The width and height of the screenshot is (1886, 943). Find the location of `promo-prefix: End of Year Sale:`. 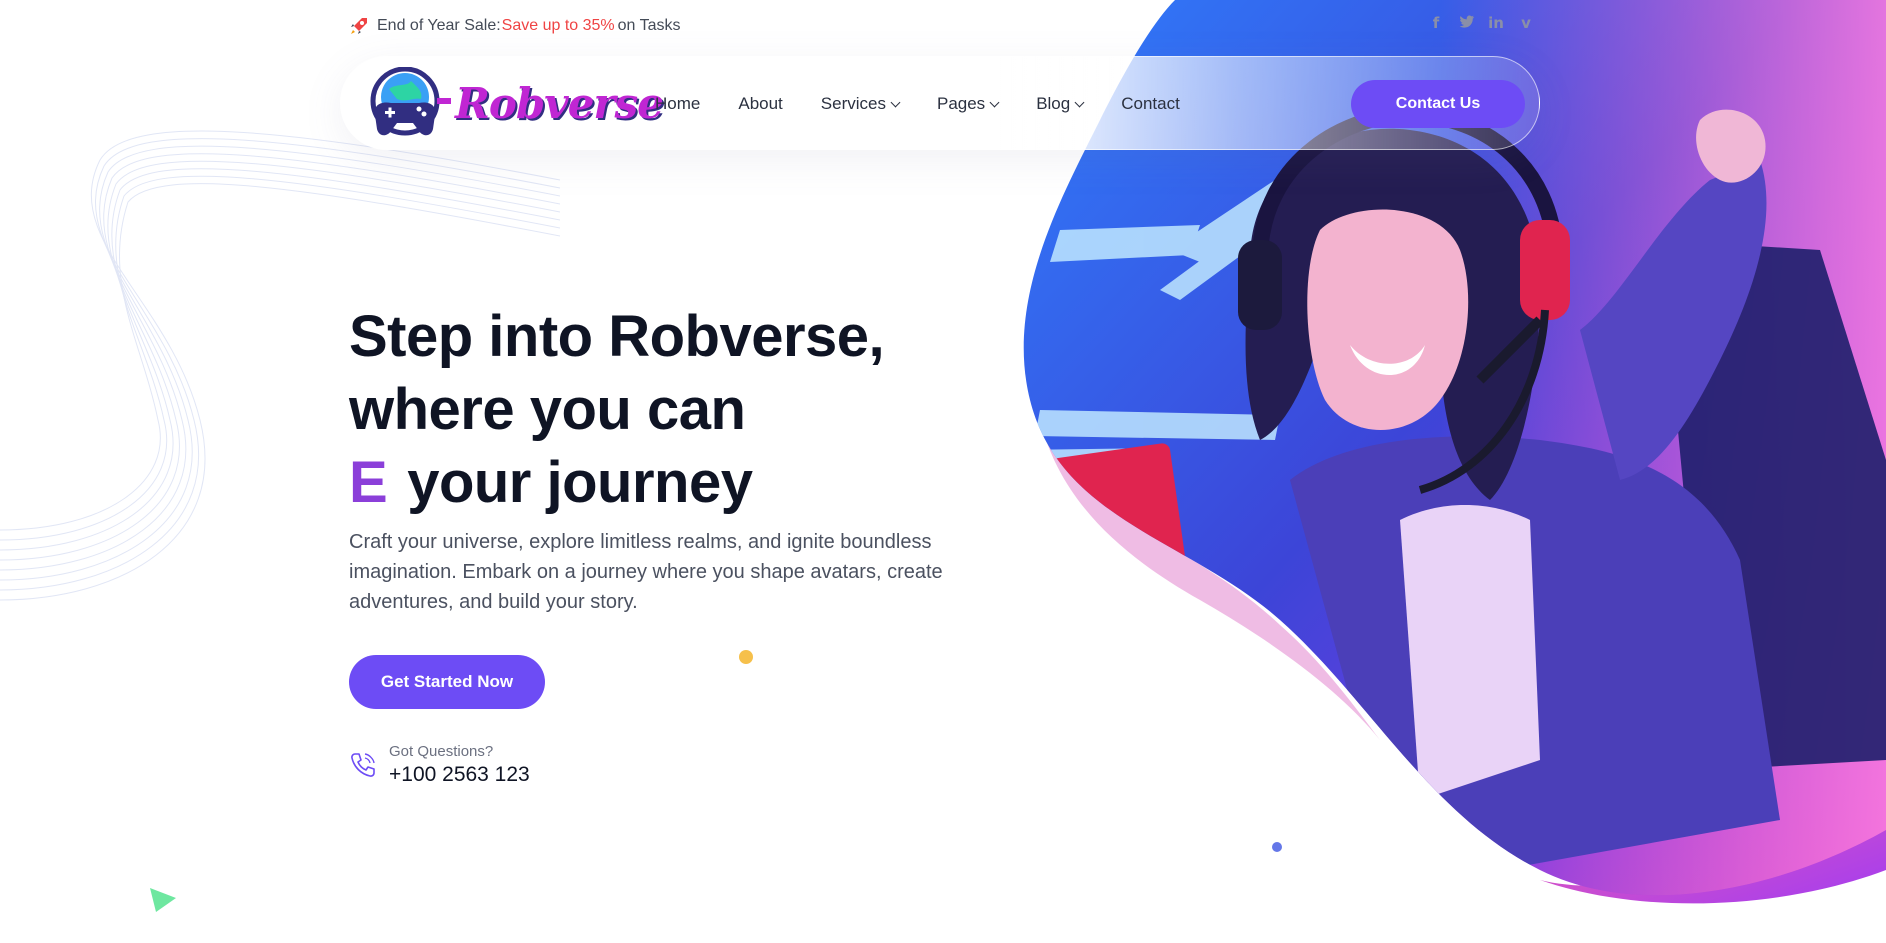

promo-prefix: End of Year Sale: is located at coordinates (439, 25).